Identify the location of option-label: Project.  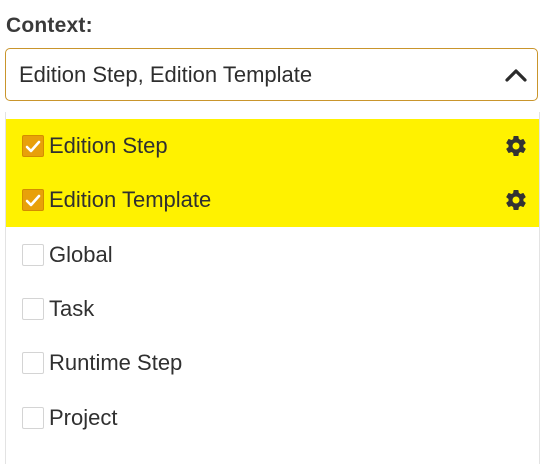
(83, 417).